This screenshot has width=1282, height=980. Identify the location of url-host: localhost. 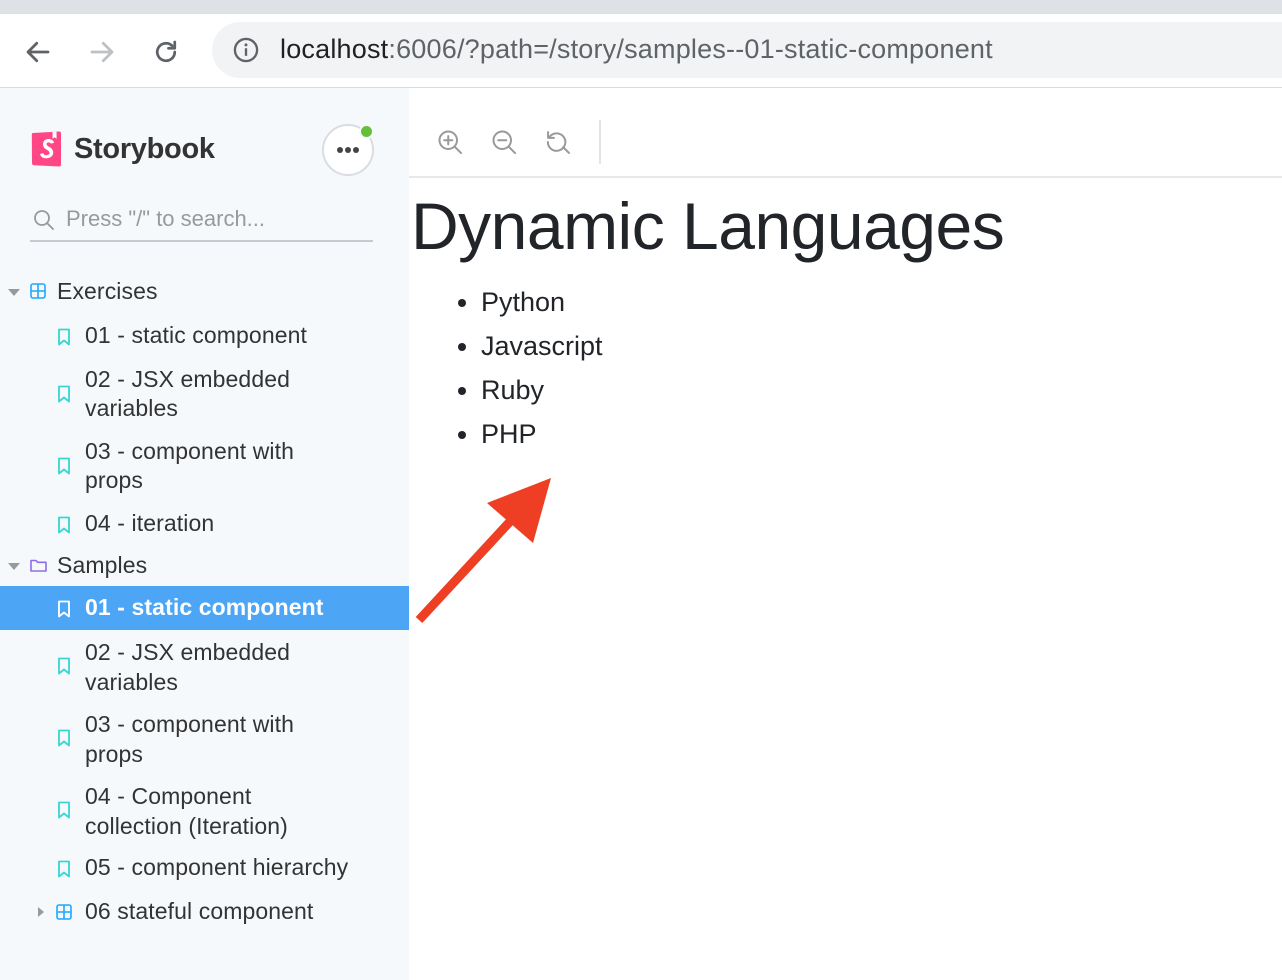
(334, 49).